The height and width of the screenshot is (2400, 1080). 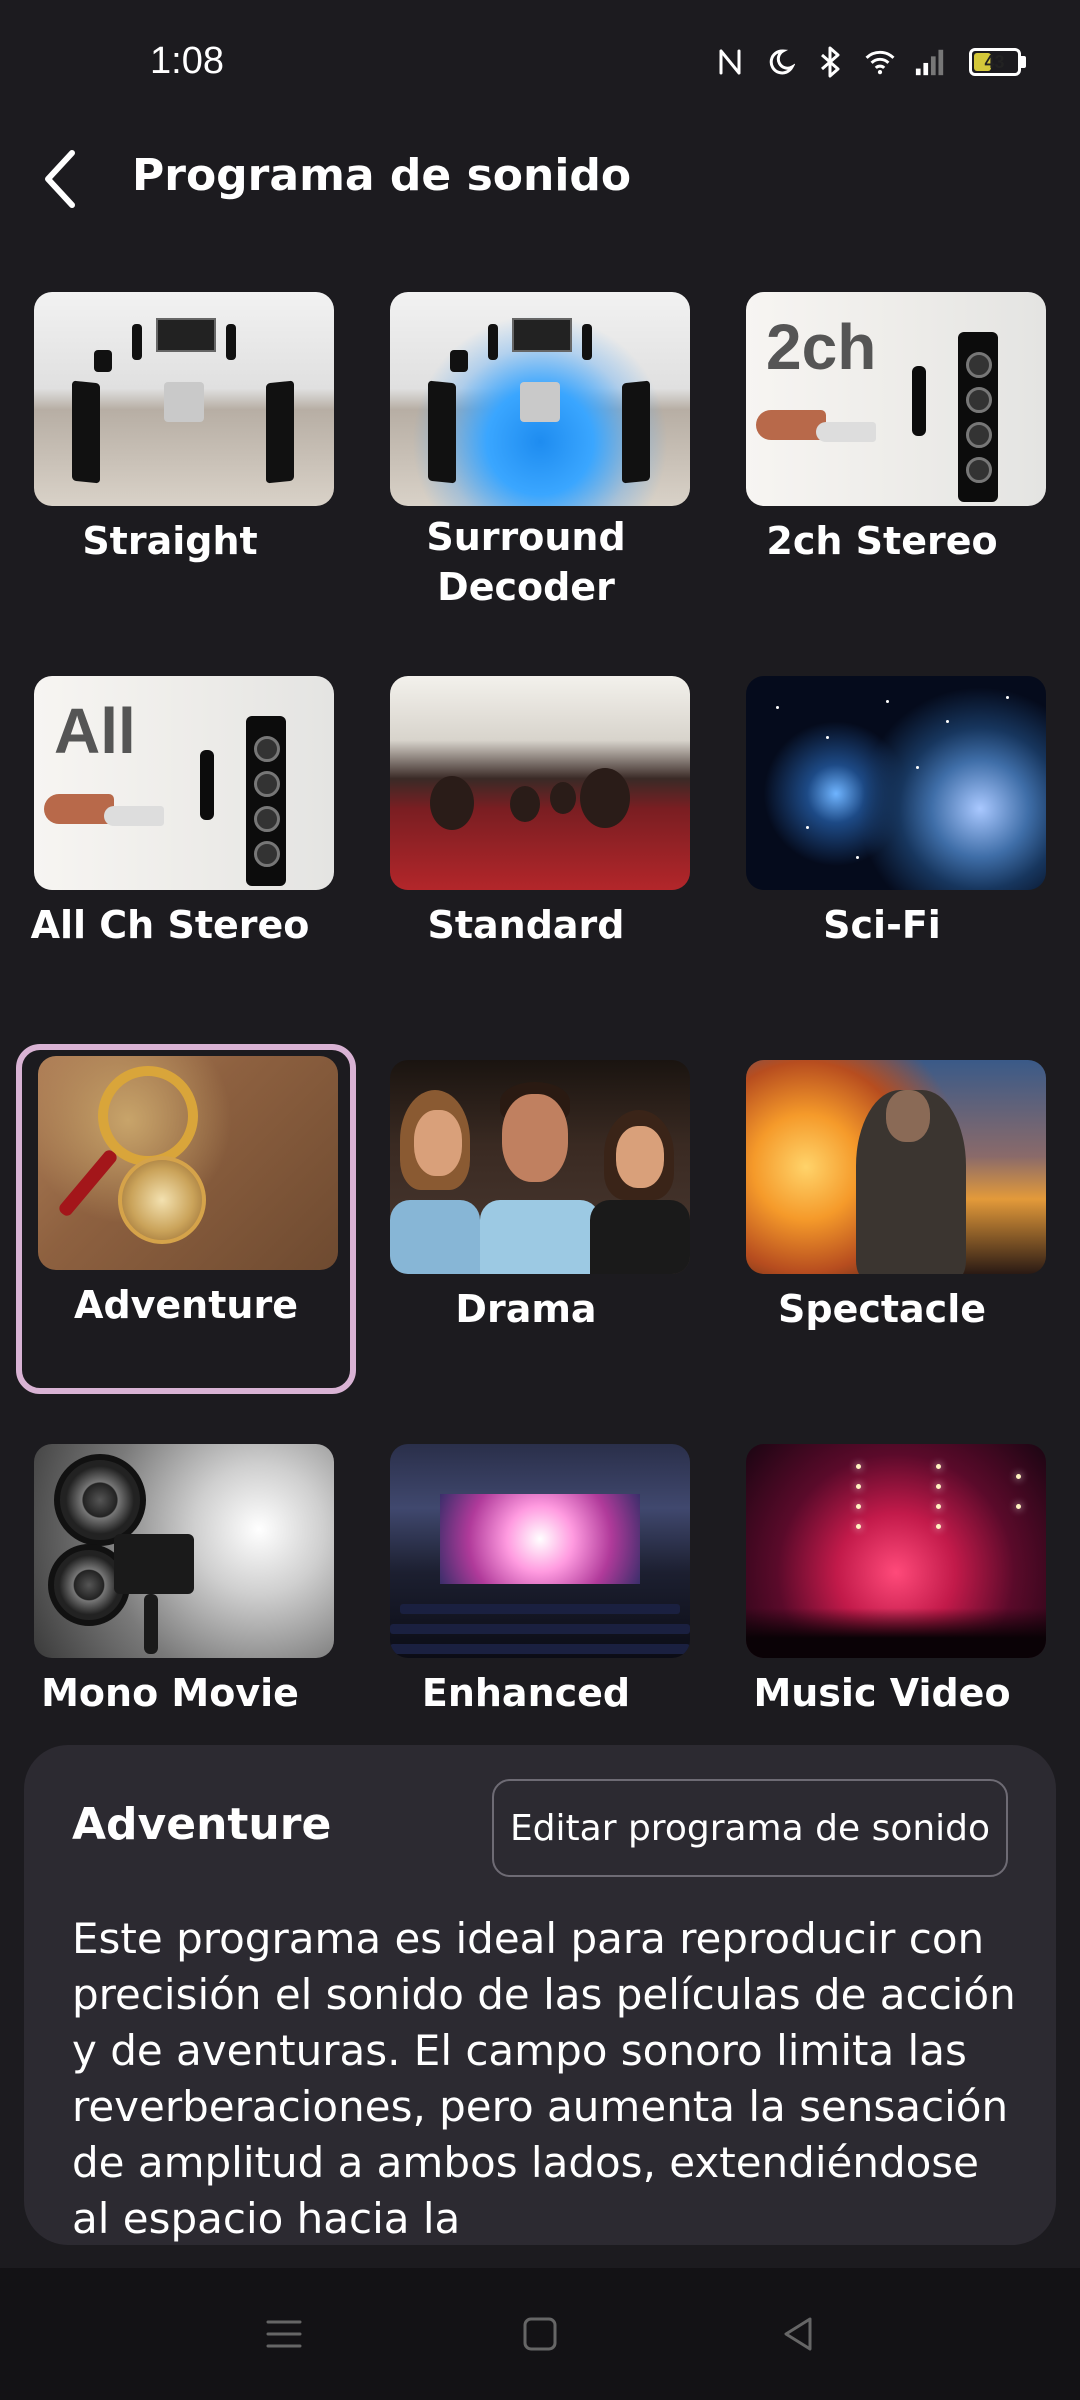 I want to click on back-button, so click(x=60, y=179).